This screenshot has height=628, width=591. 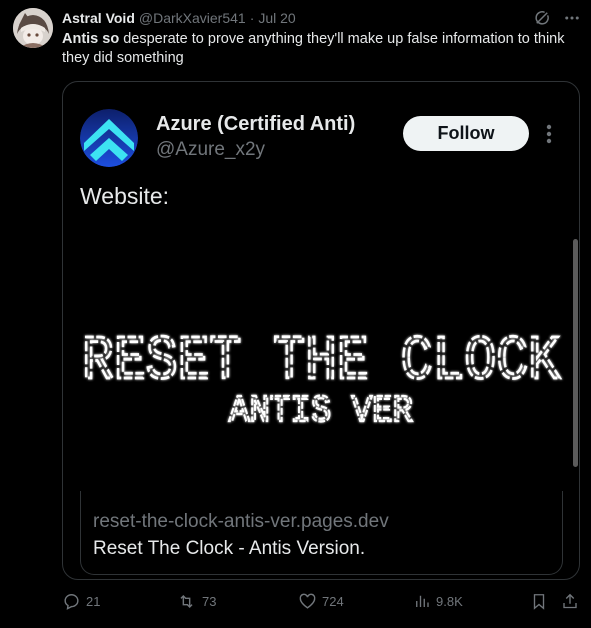 What do you see at coordinates (125, 196) in the screenshot?
I see `quote-body-text: Website:` at bounding box center [125, 196].